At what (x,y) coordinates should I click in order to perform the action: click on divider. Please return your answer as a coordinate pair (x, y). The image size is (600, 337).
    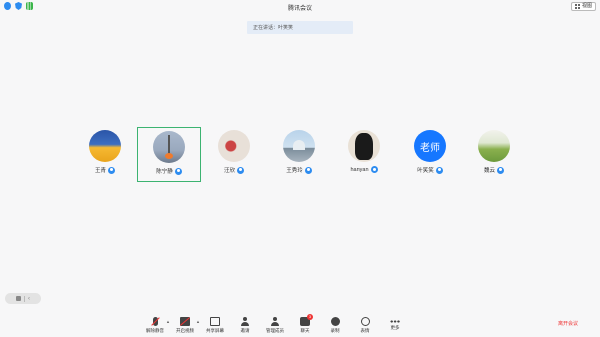
    Looking at the image, I should click on (24, 298).